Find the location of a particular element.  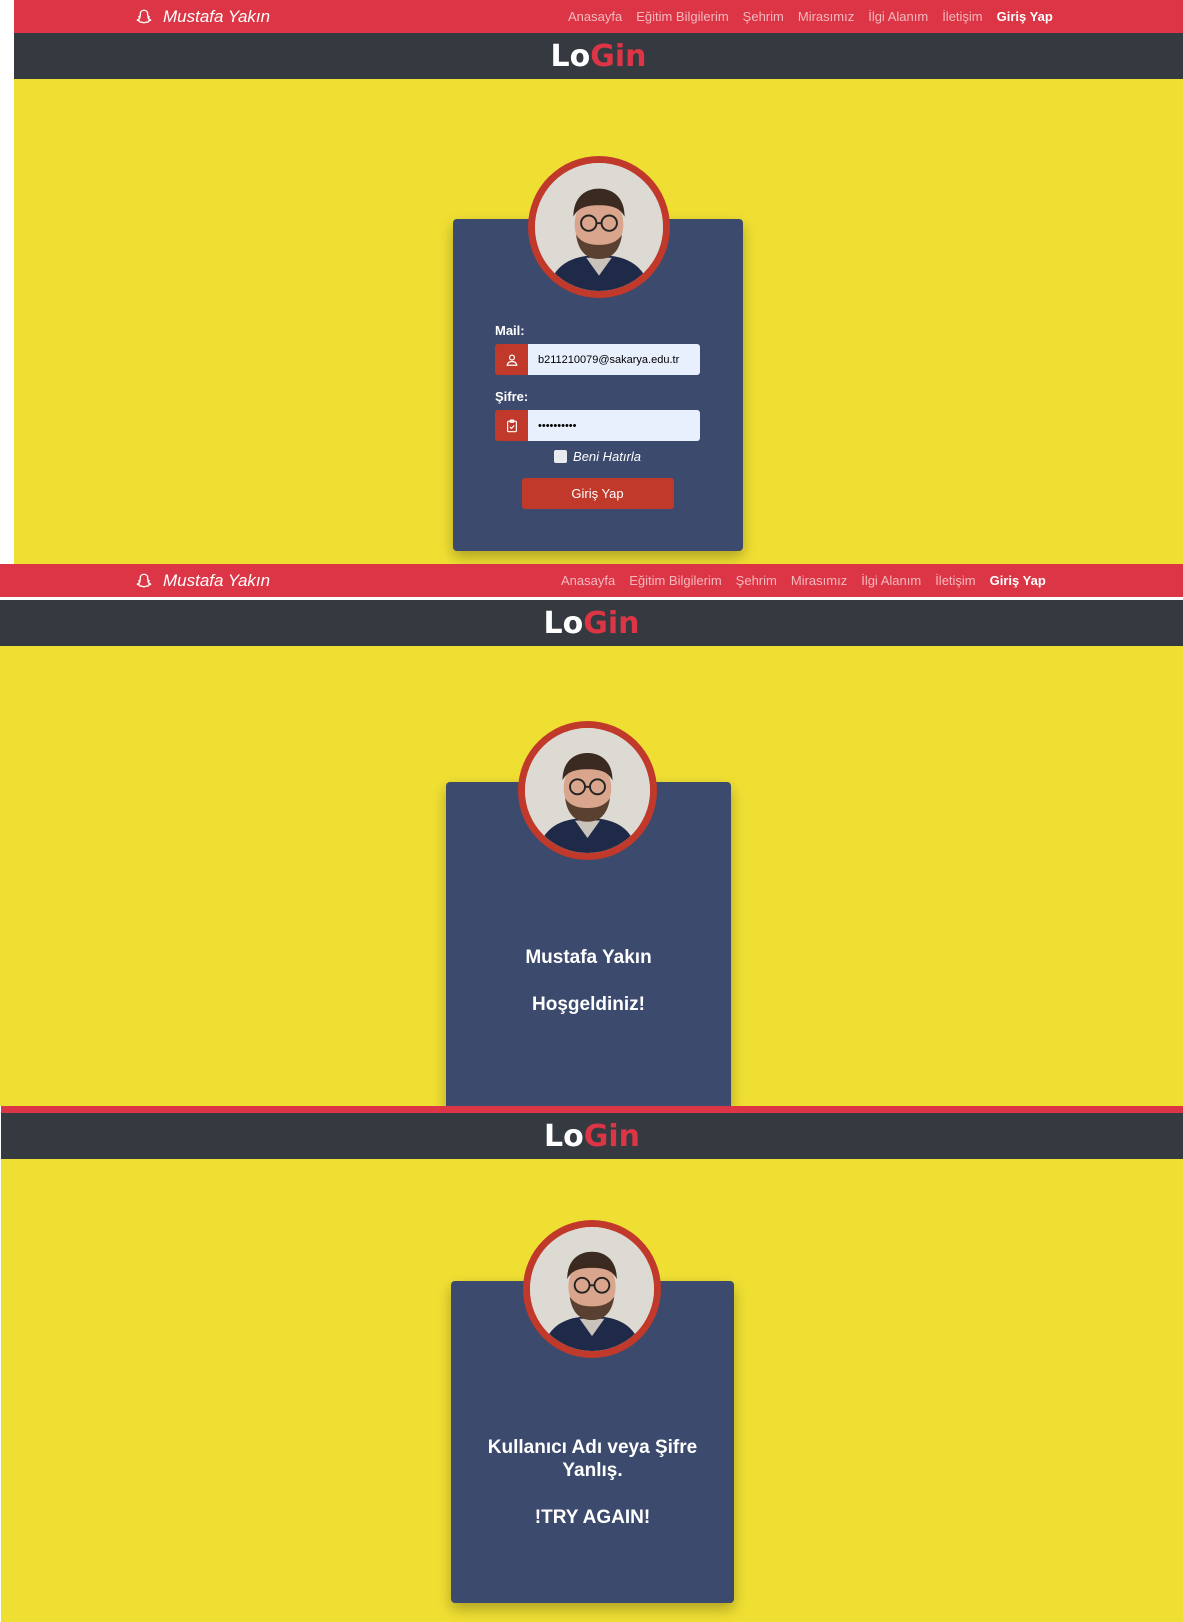

mail-input-group is located at coordinates (597, 359).